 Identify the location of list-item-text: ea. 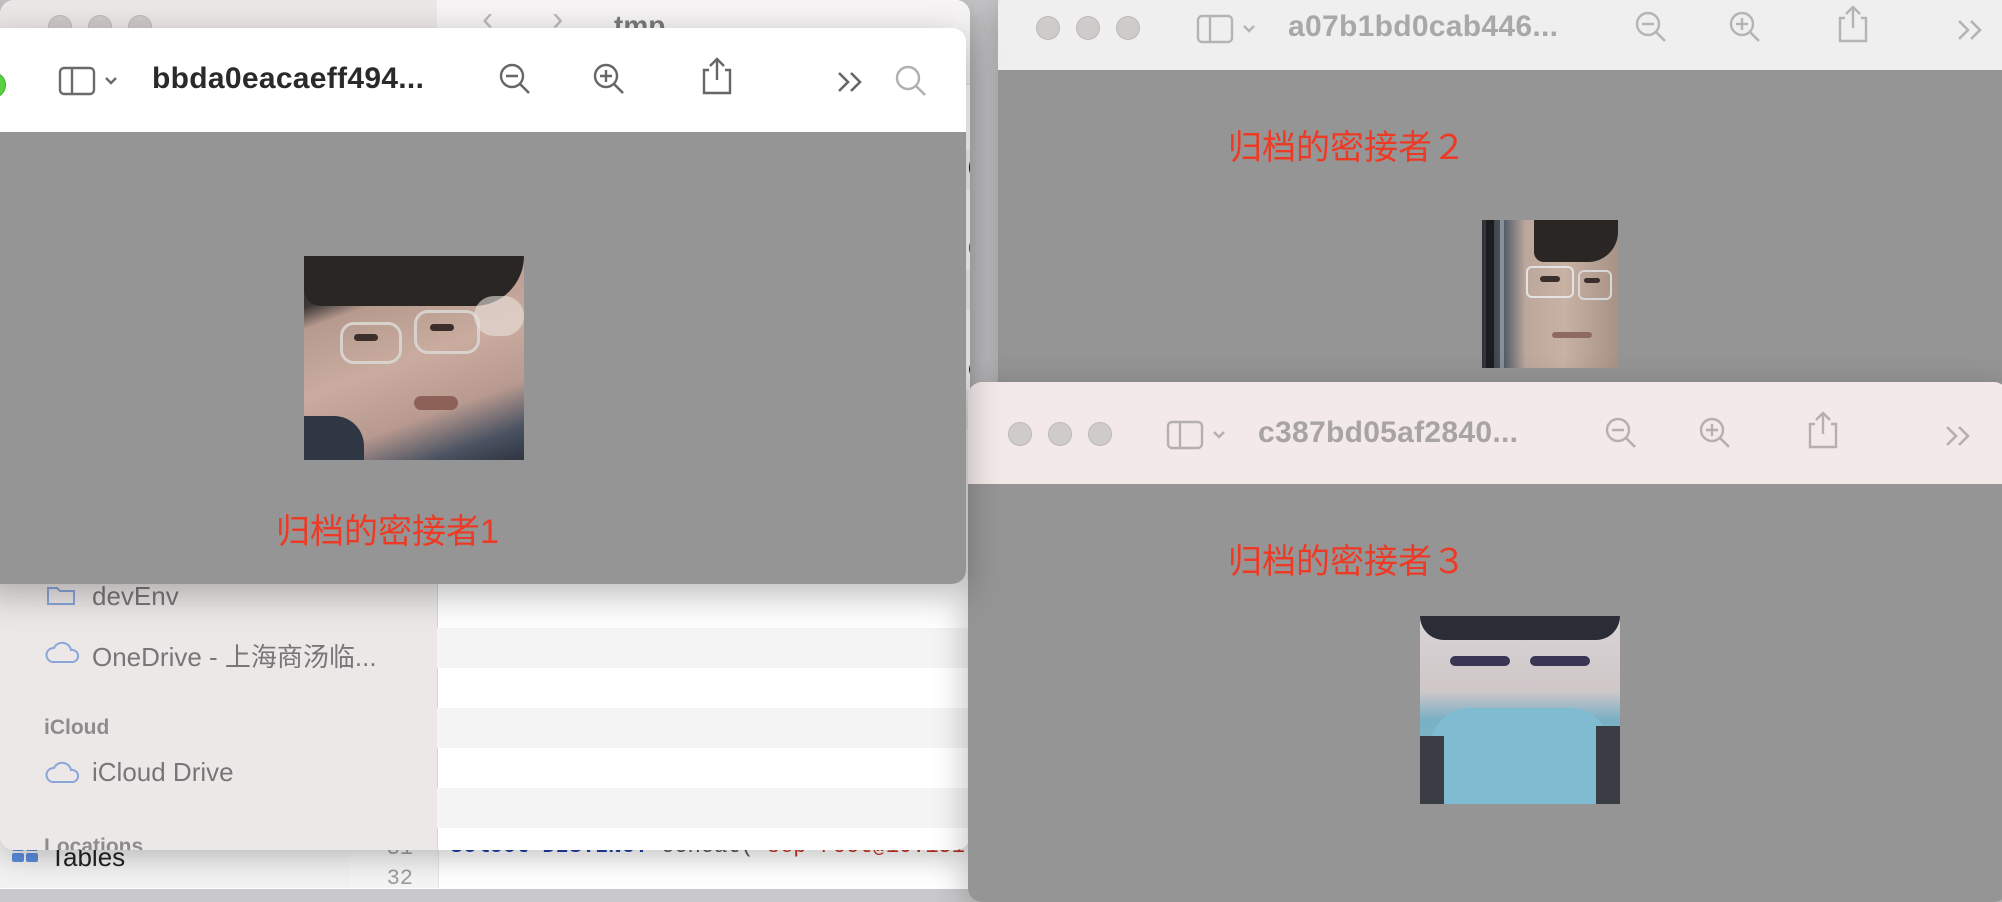
(969, 369).